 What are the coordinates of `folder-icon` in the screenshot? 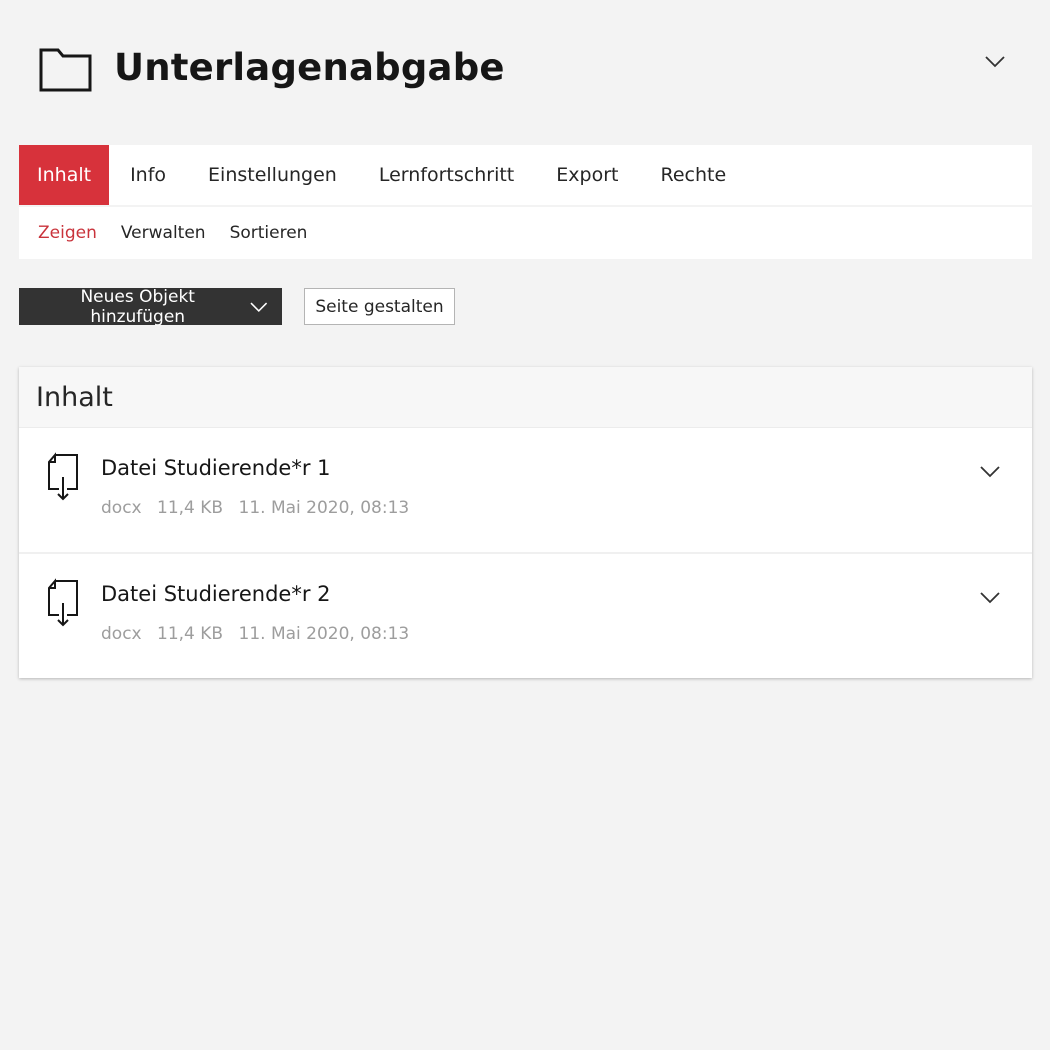 It's located at (65, 70).